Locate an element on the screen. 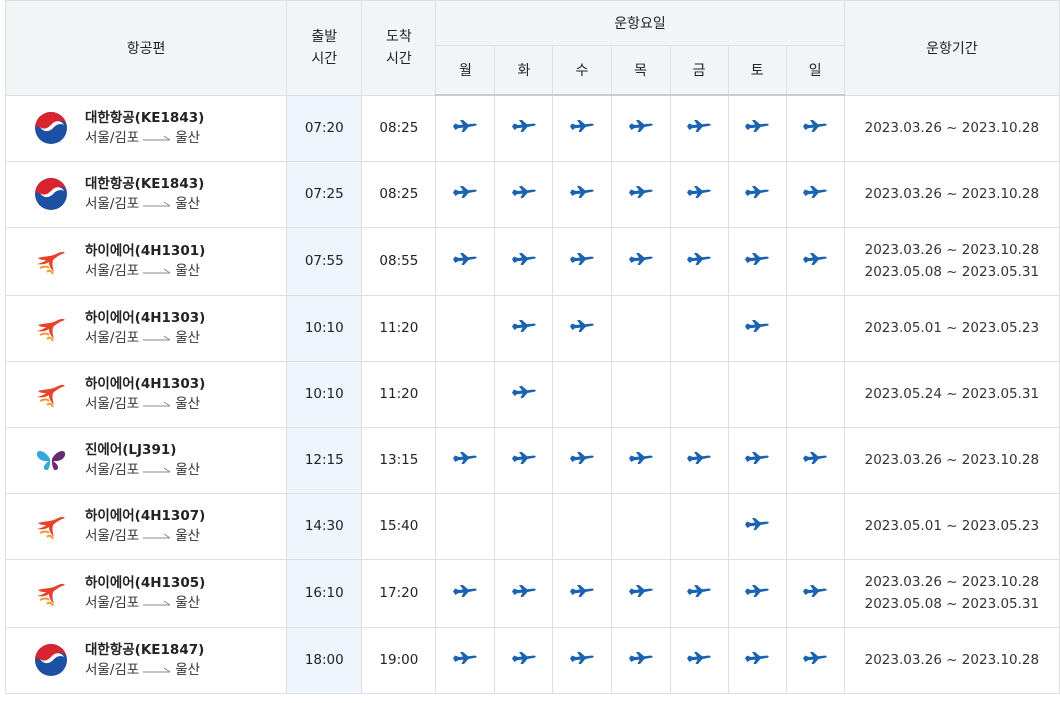 The height and width of the screenshot is (703, 1060). header-day-0: 월 is located at coordinates (465, 70).